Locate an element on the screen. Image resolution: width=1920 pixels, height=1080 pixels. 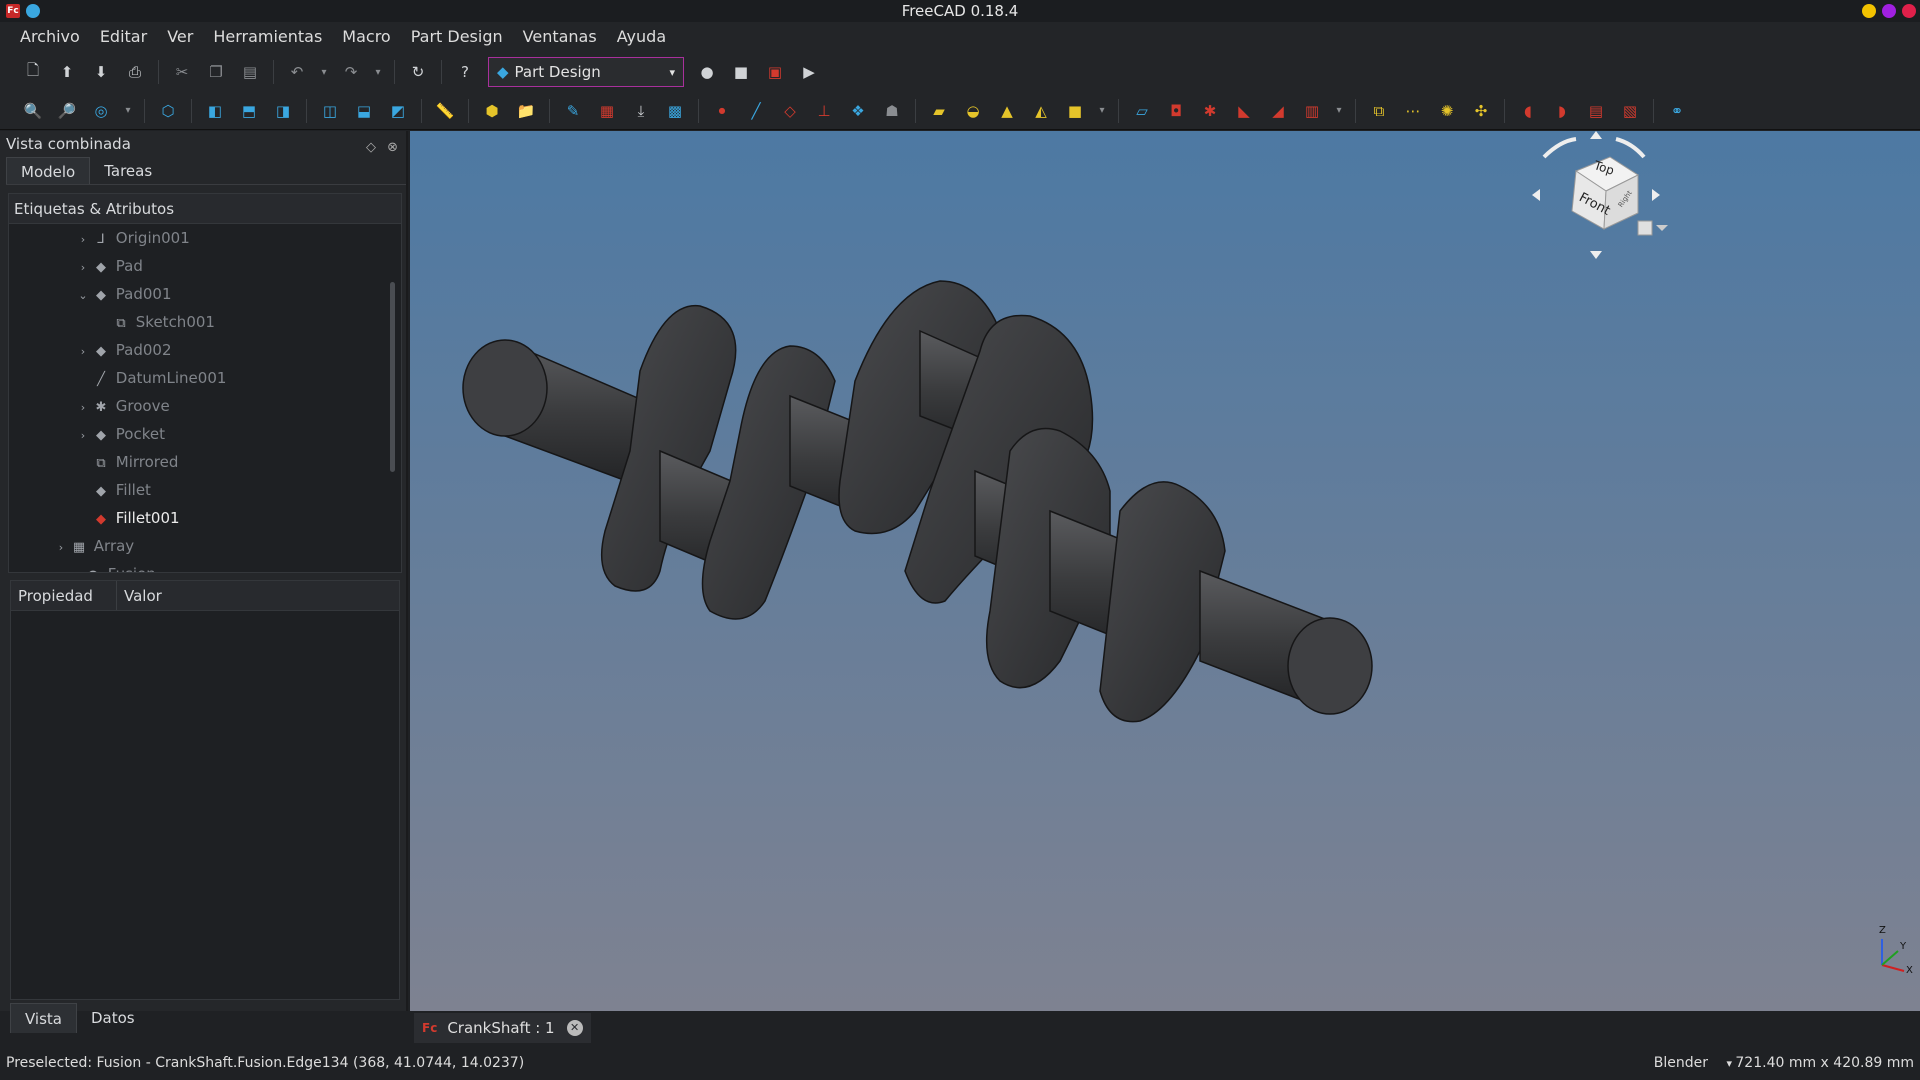
mirrored-icon: ⧉ is located at coordinates (1379, 111).